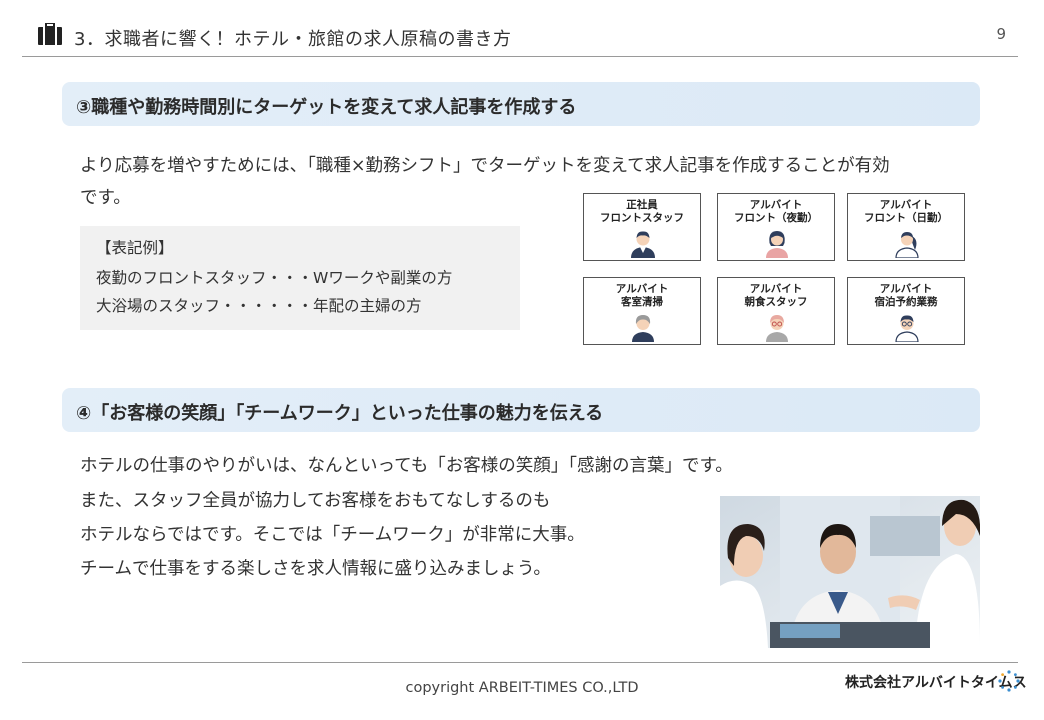 The image size is (1044, 720). I want to click on header-divider, so click(520, 56).